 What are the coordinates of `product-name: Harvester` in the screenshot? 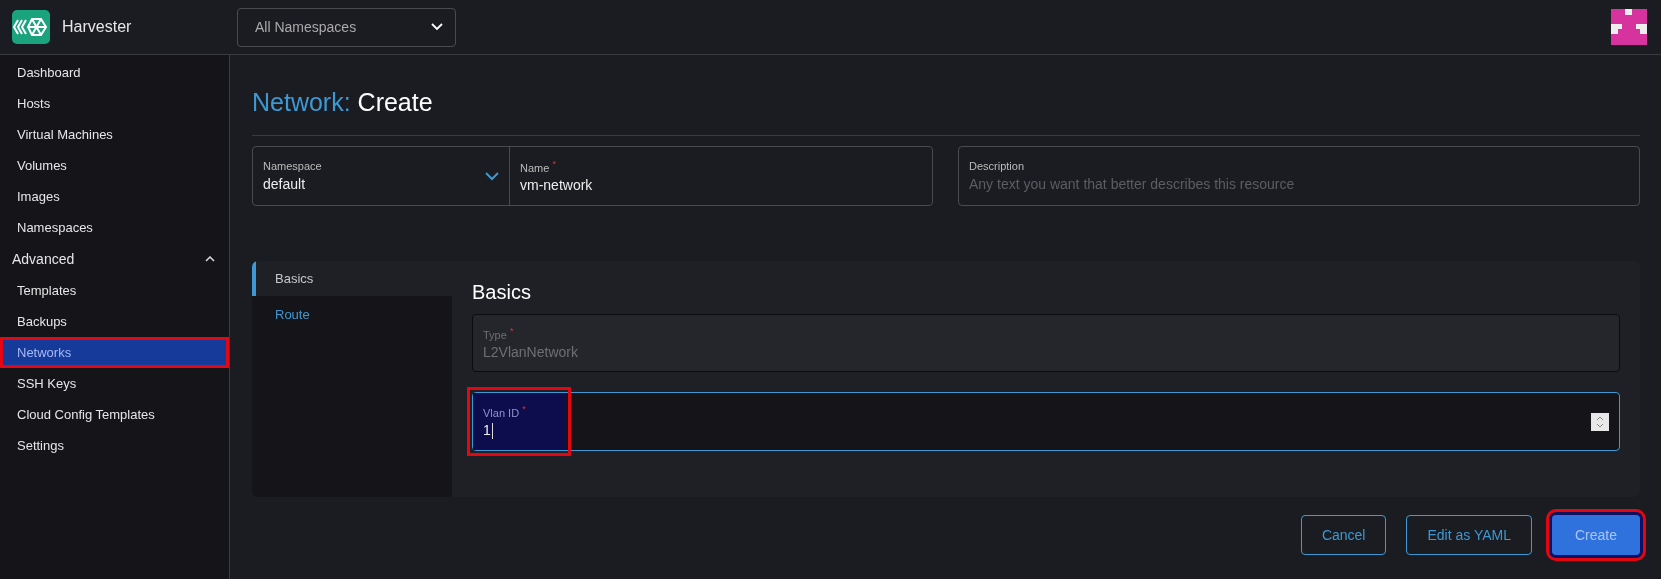 It's located at (97, 27).